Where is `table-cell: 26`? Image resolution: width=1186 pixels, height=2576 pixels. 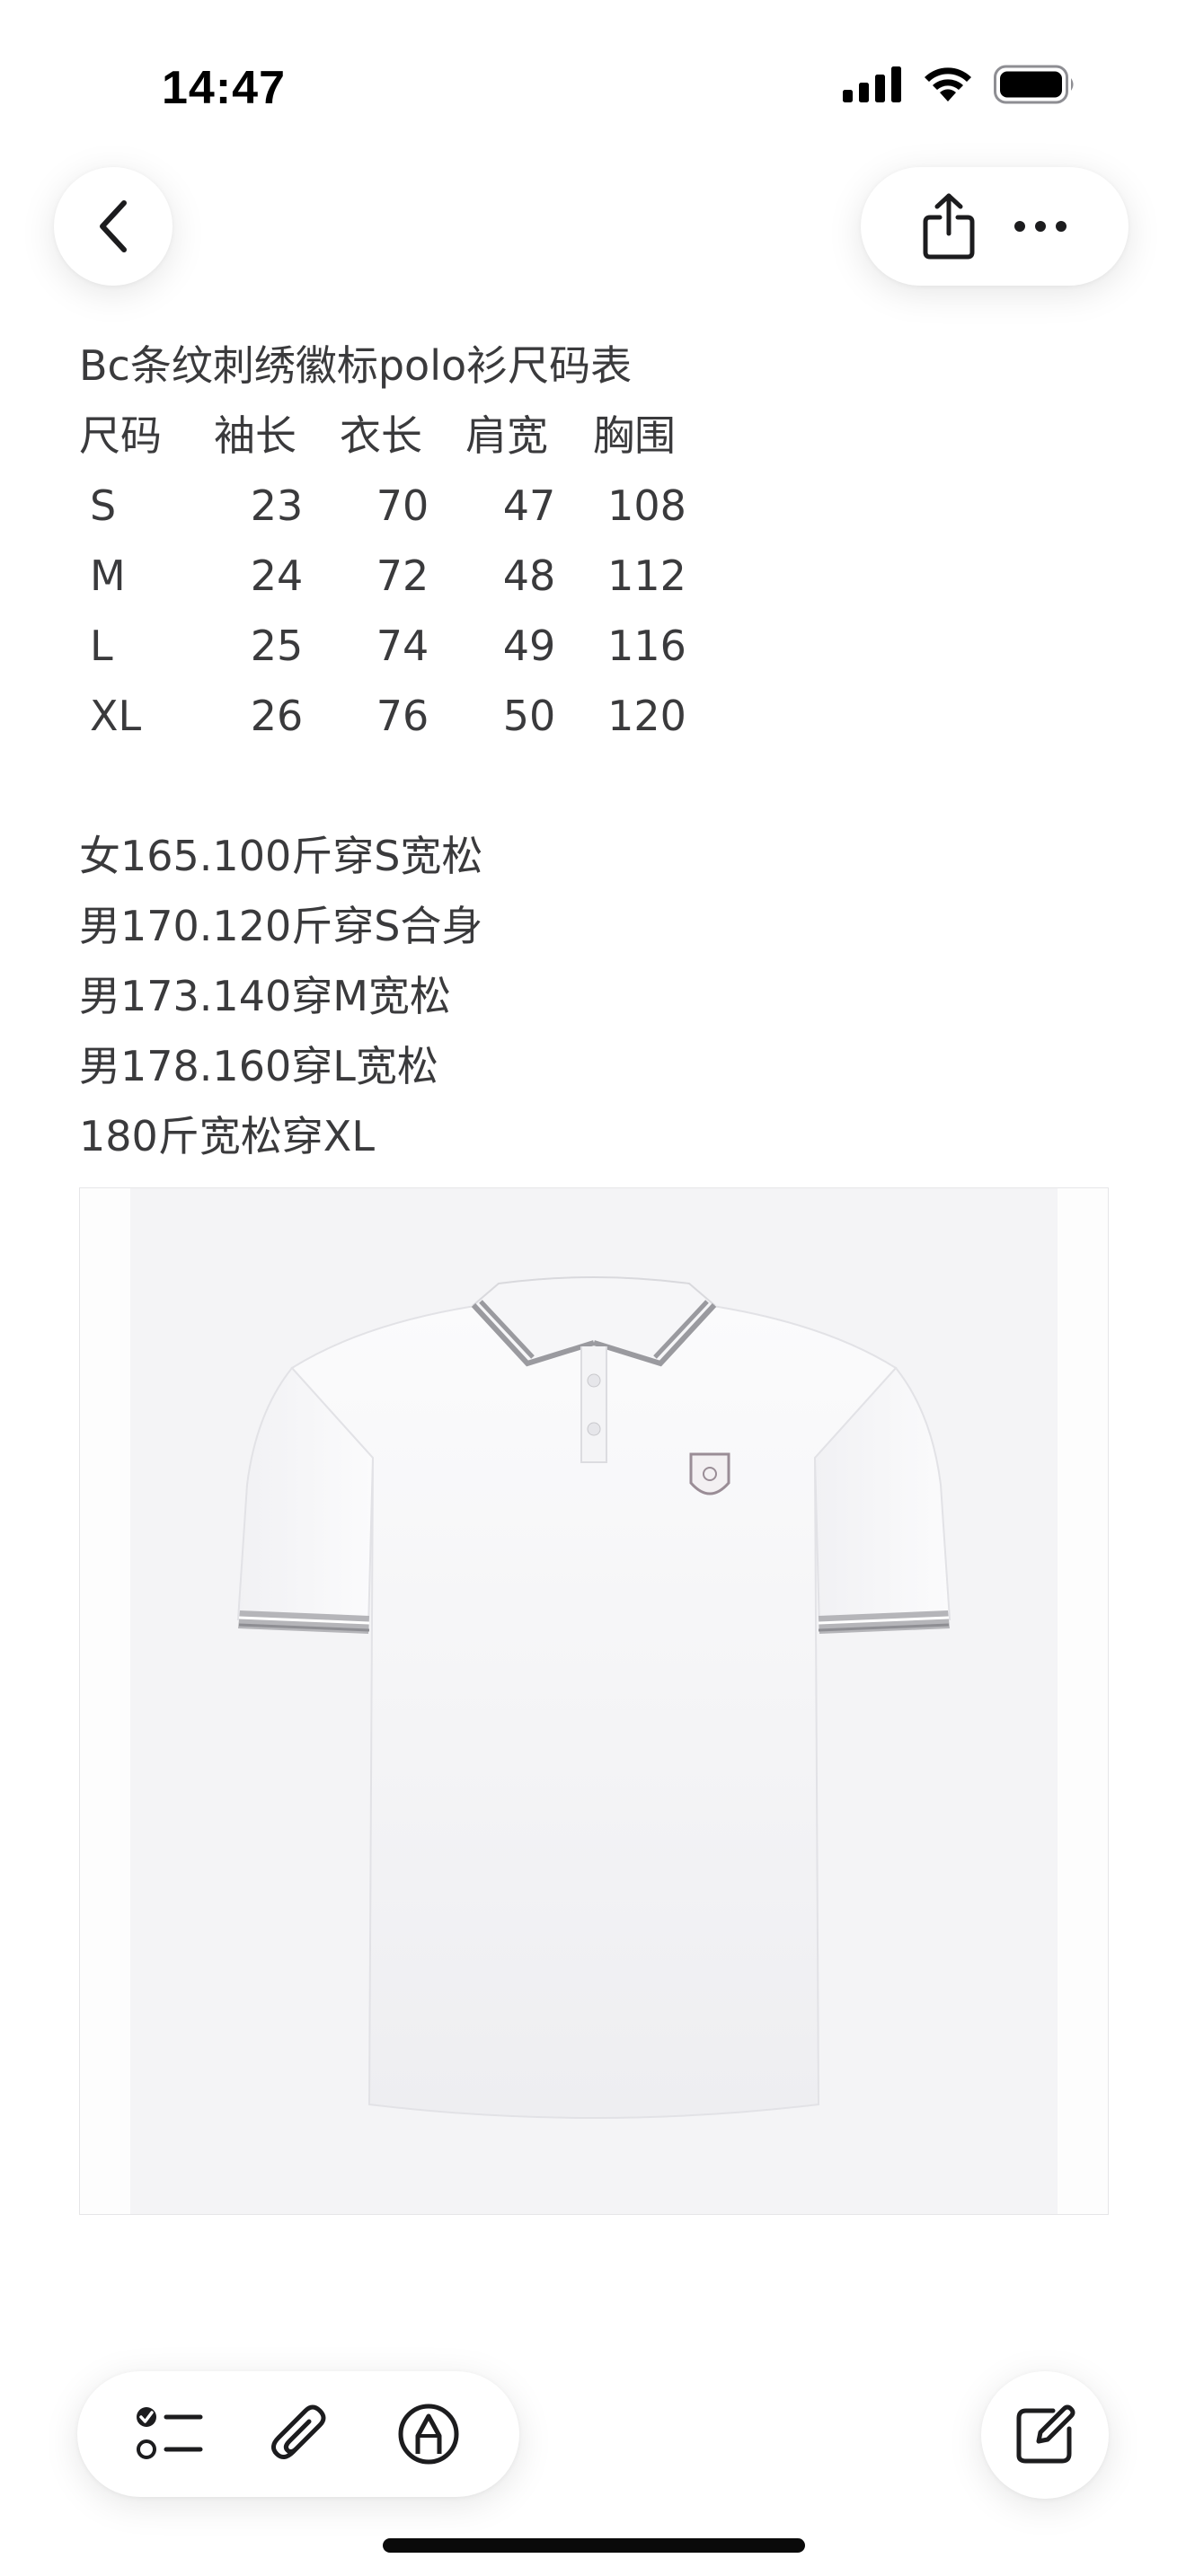
table-cell: 26 is located at coordinates (277, 716).